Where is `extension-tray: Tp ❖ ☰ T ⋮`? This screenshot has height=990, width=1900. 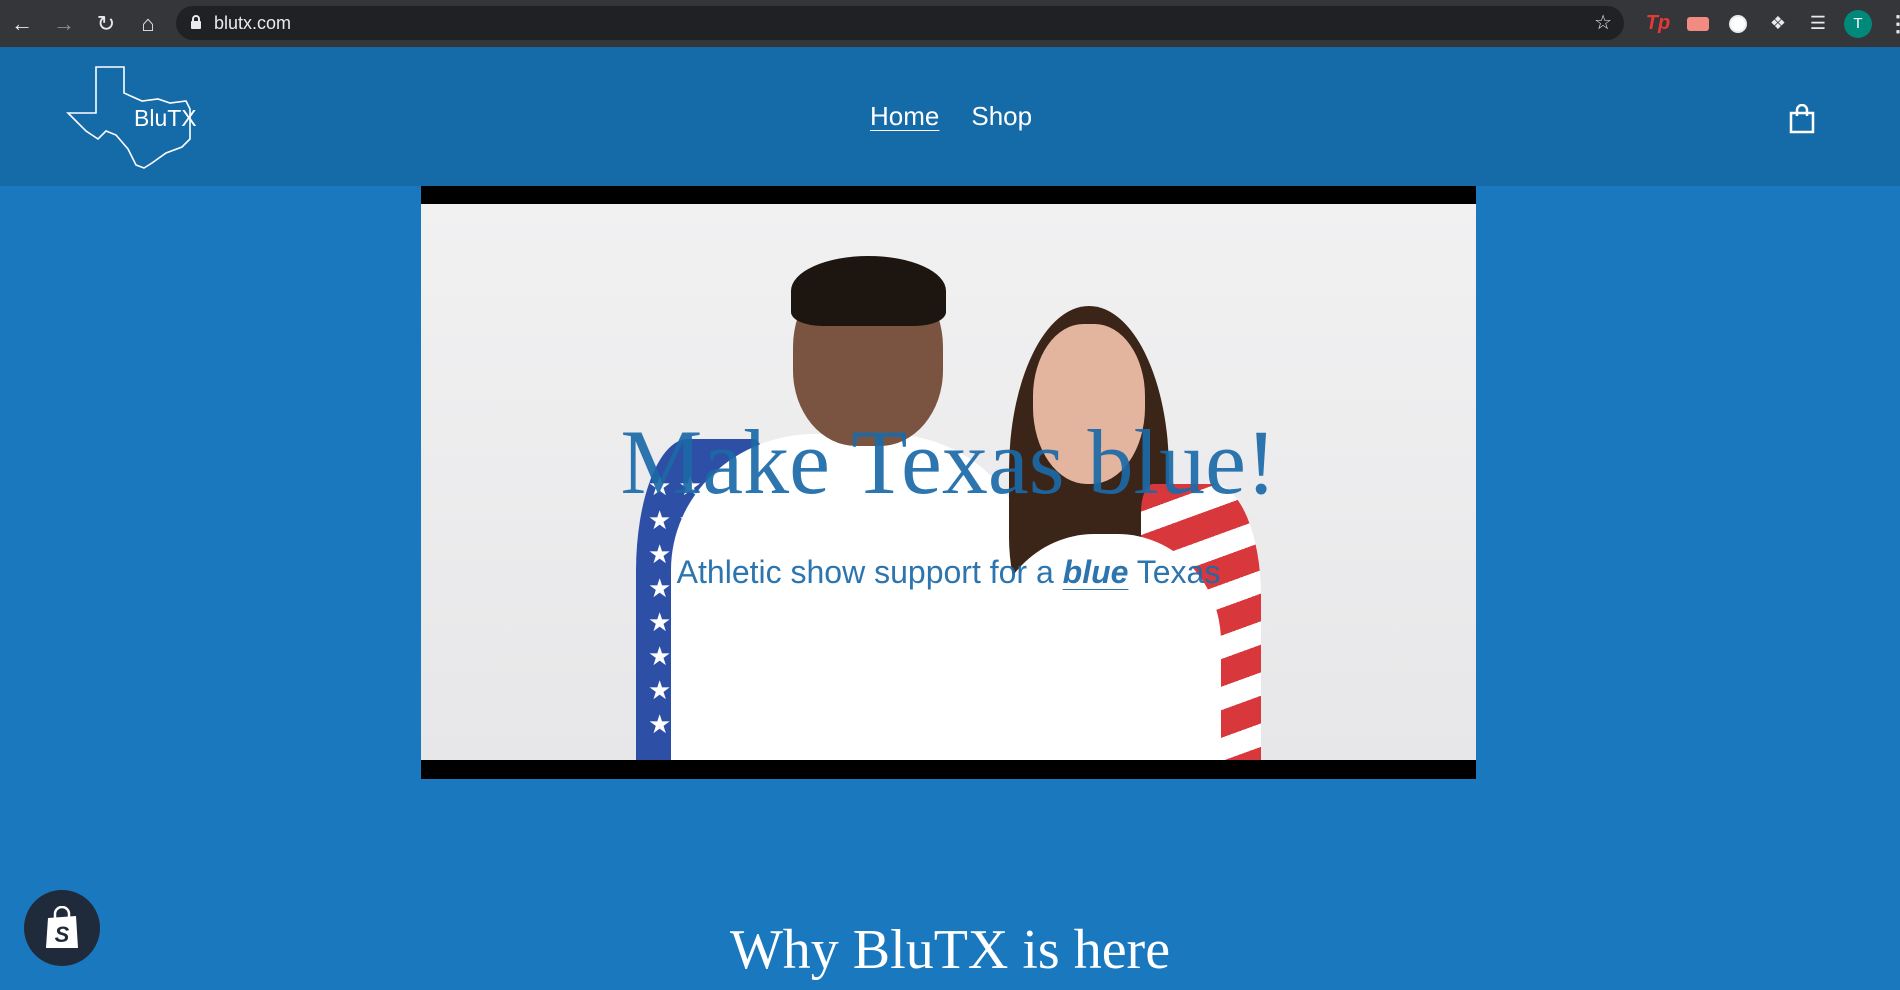 extension-tray: Tp ❖ ☰ T ⋮ is located at coordinates (1769, 23).